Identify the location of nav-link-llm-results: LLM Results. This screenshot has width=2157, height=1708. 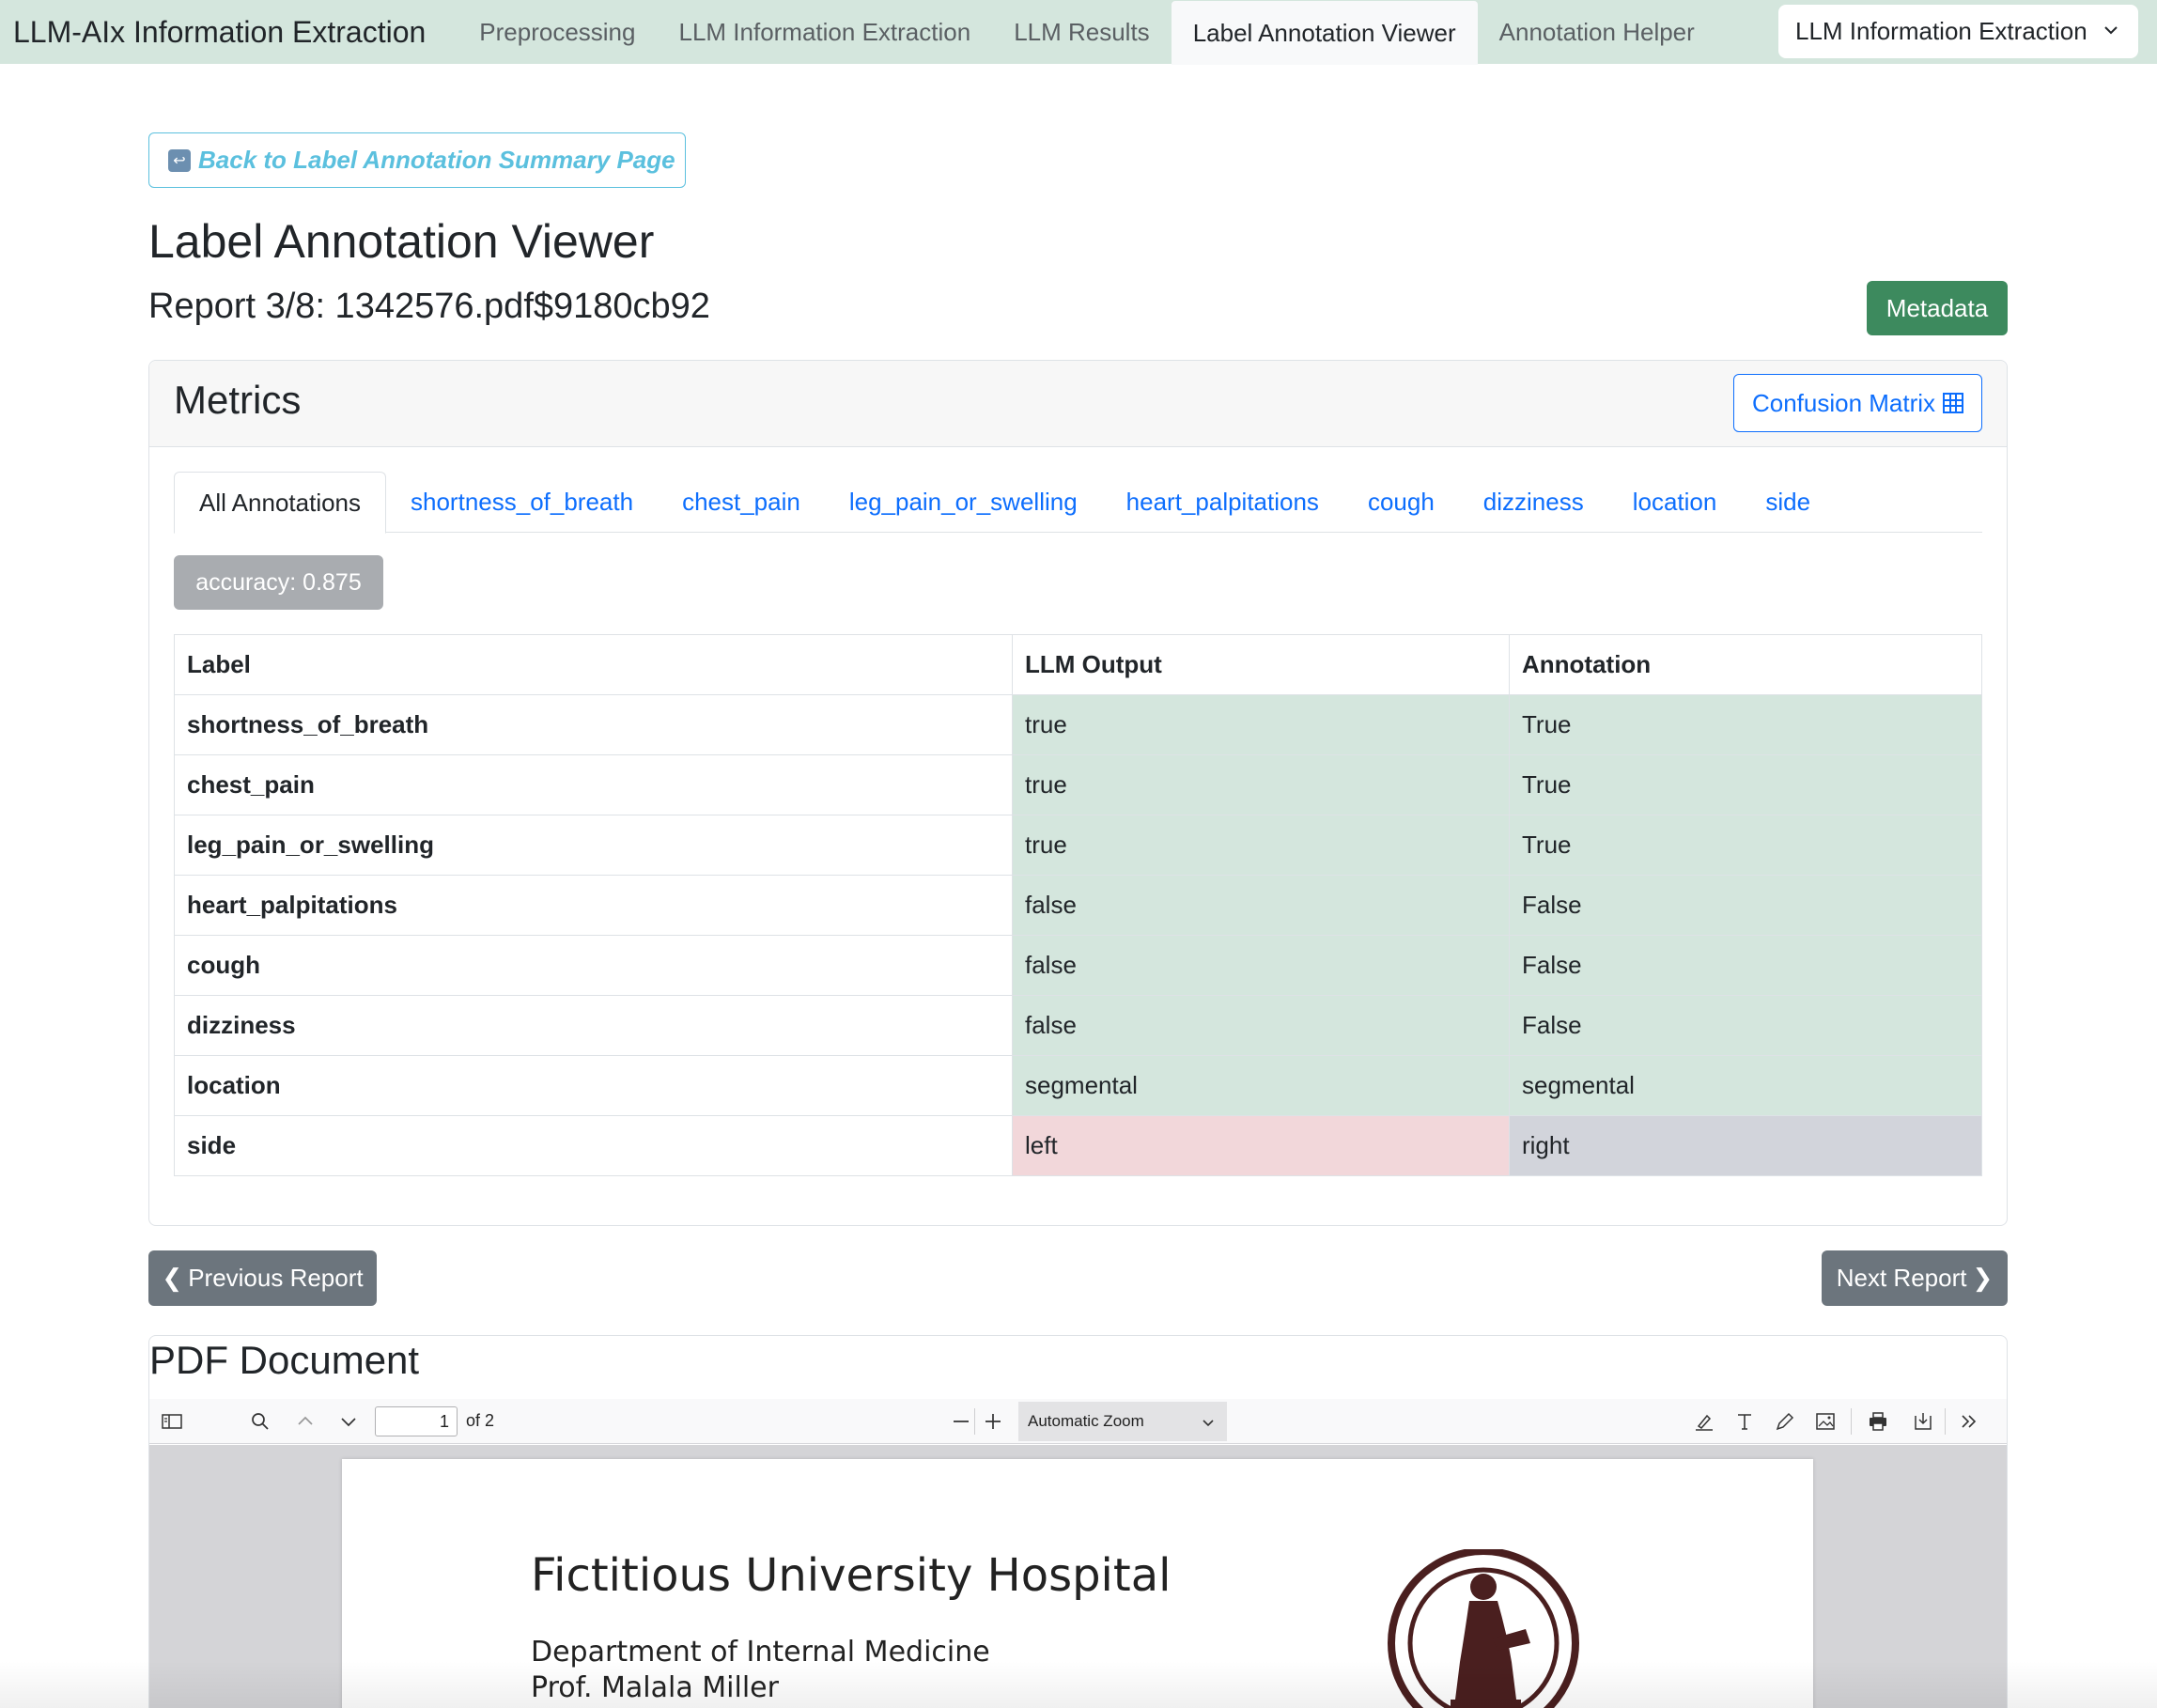
(1082, 32).